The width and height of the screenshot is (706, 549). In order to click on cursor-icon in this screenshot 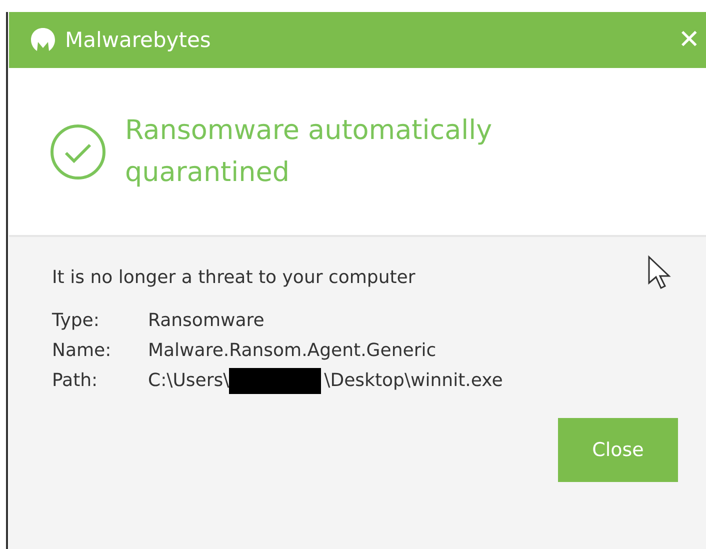, I will do `click(660, 273)`.